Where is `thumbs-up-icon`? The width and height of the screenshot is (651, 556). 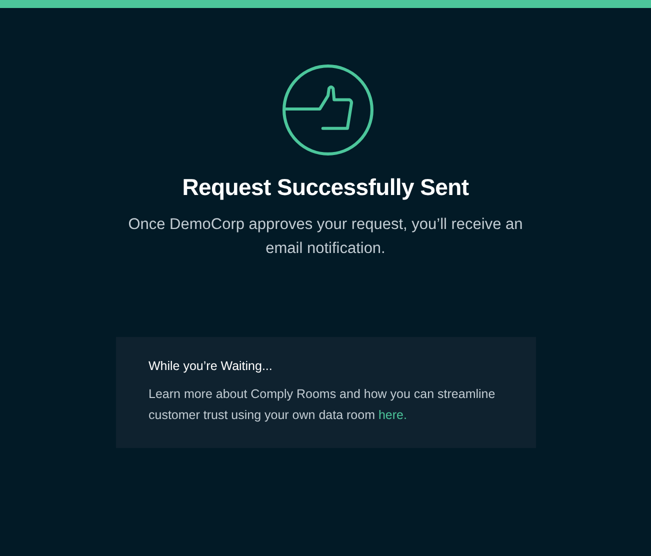
thumbs-up-icon is located at coordinates (328, 110).